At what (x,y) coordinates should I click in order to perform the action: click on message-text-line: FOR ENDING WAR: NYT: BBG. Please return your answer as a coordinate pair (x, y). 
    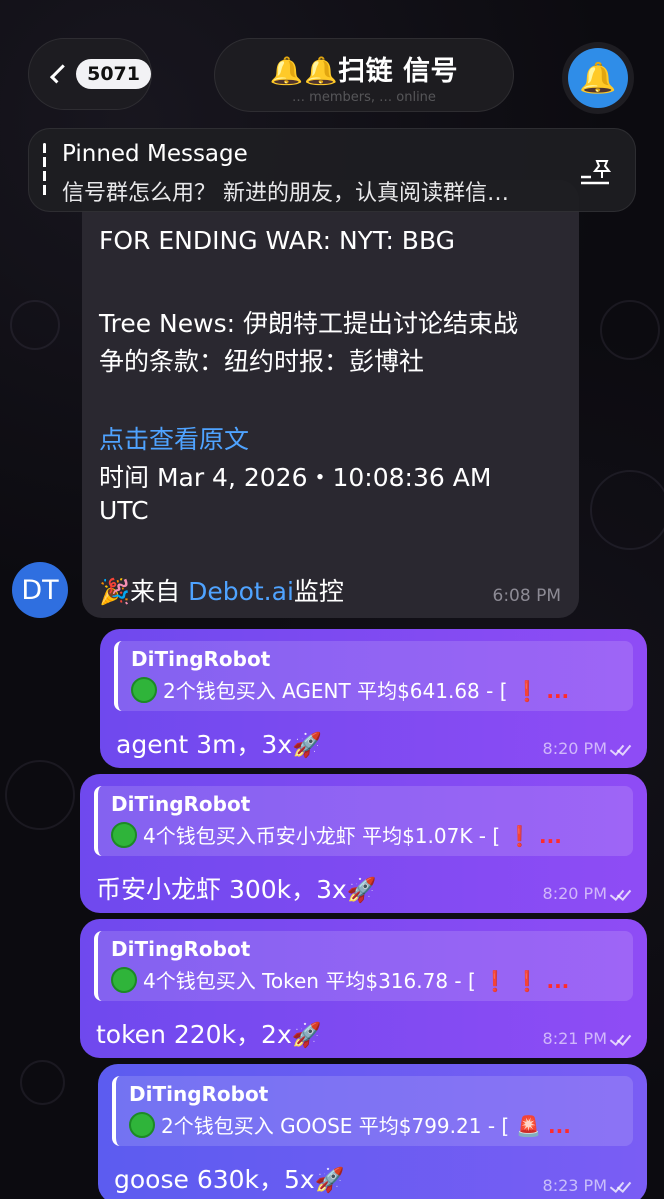
    Looking at the image, I should click on (277, 240).